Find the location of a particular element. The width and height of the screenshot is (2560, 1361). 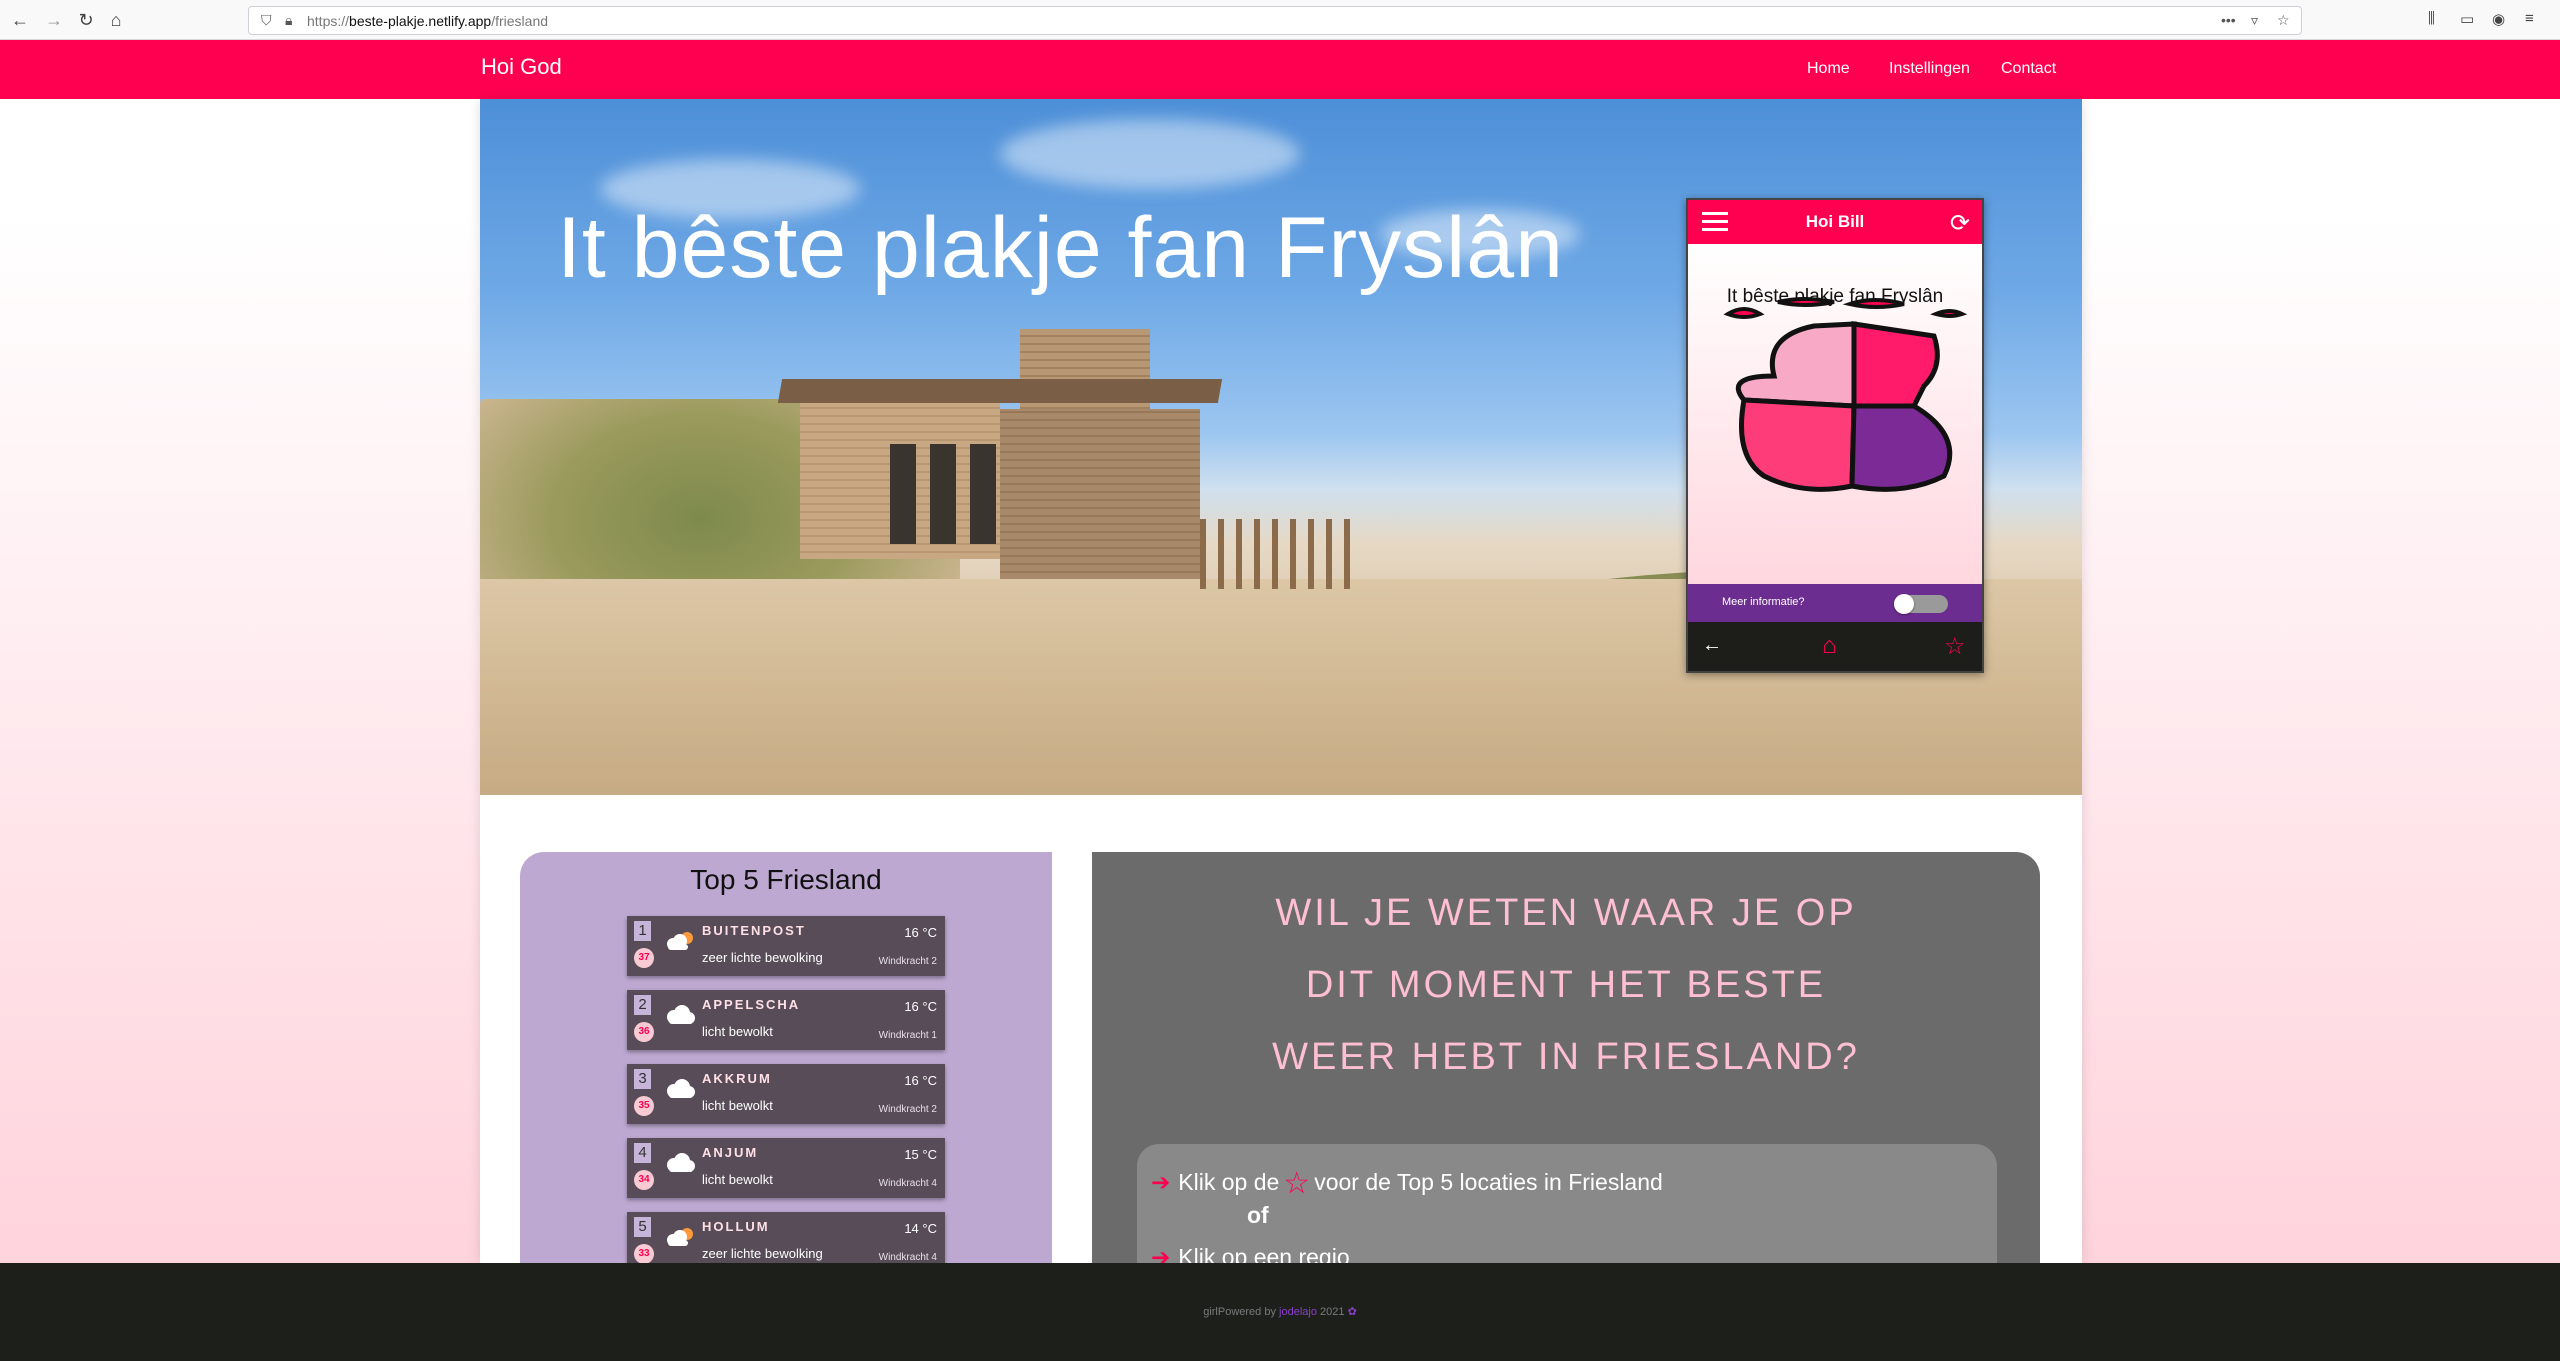

phone-home-icon: ⌂ is located at coordinates (1829, 646).